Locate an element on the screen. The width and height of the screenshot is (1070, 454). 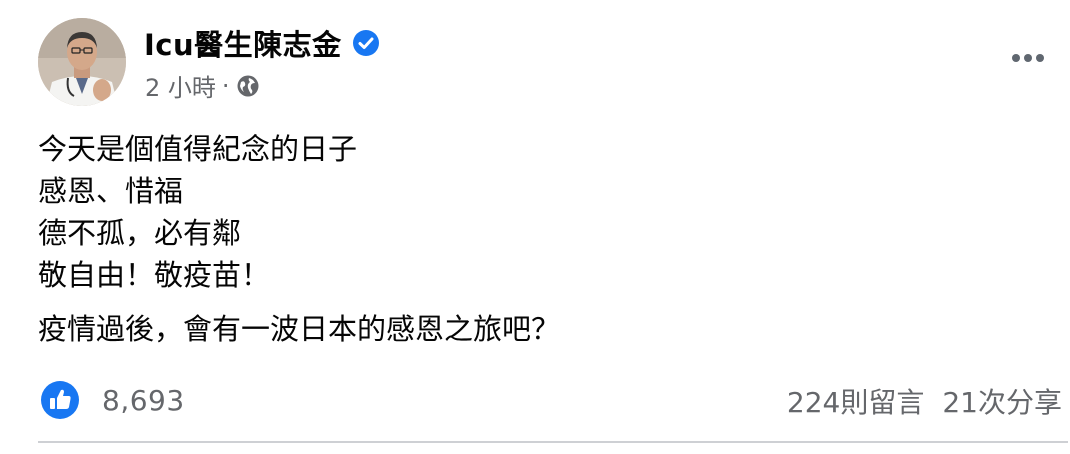
reactions-summary: 8,693 is located at coordinates (112, 400).